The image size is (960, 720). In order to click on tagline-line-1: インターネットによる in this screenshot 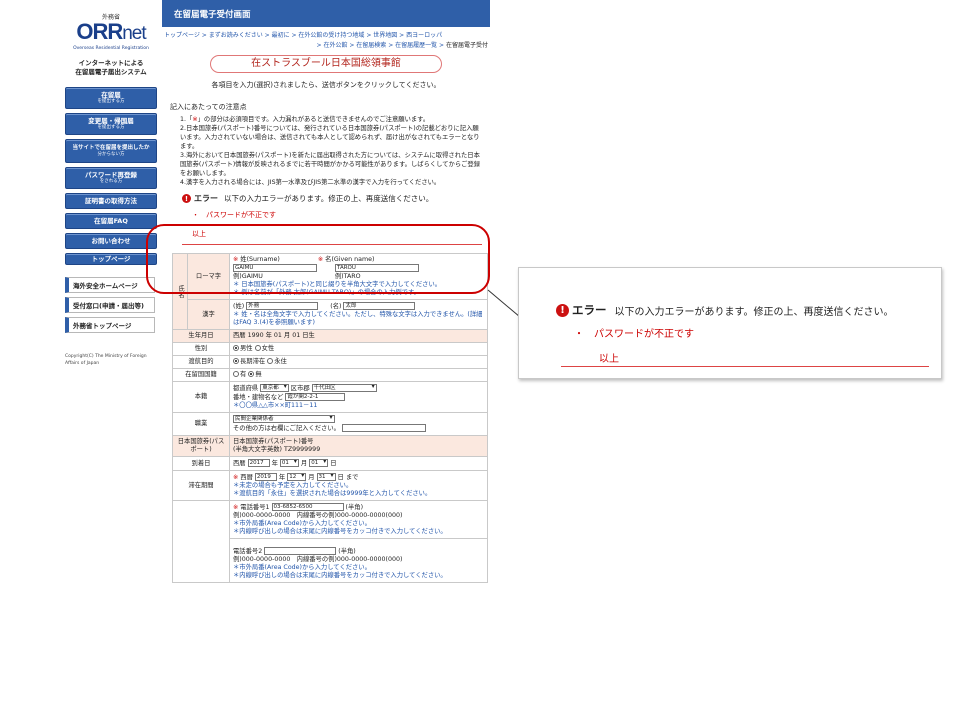, I will do `click(111, 63)`.